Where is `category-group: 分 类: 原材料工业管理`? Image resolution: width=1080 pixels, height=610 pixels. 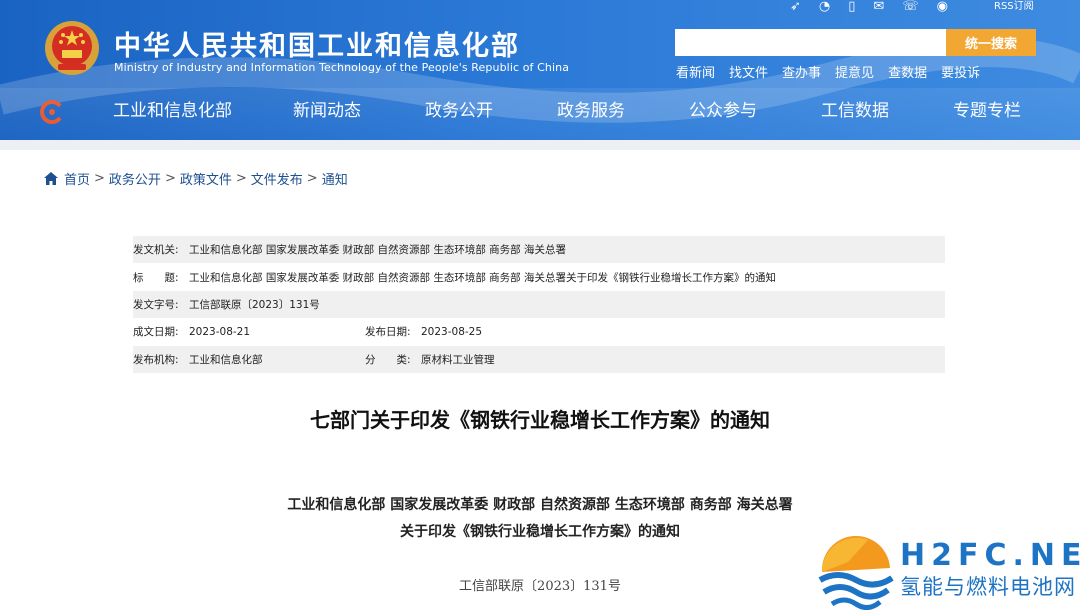
category-group: 分 类: 原材料工业管理 is located at coordinates (430, 359).